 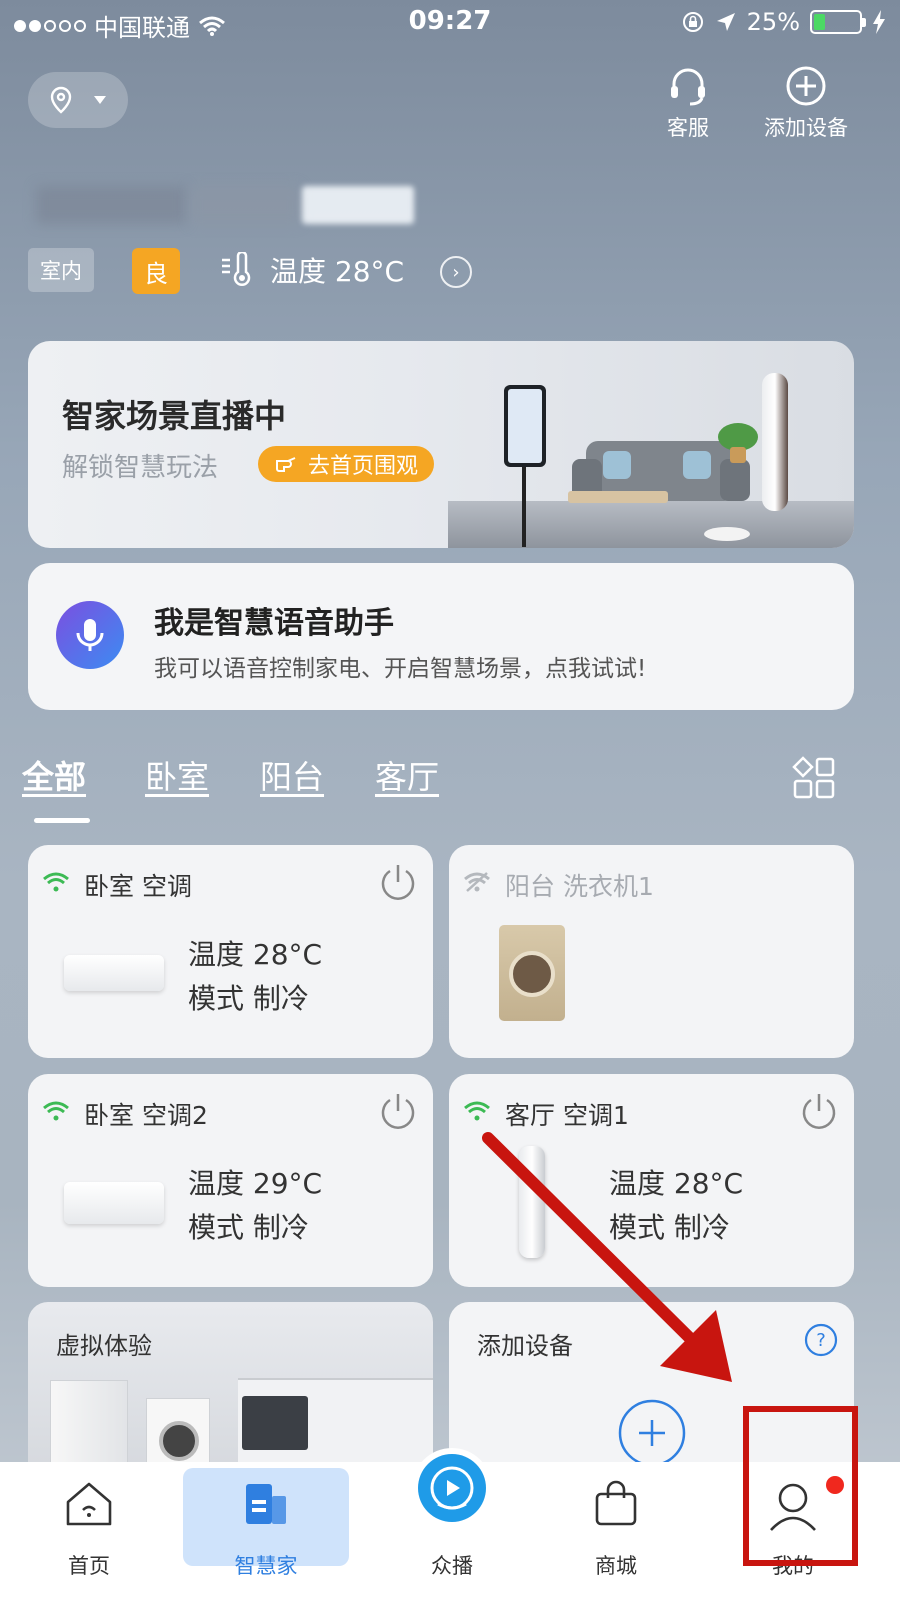 I want to click on tower-ac-illustration, so click(x=775, y=442).